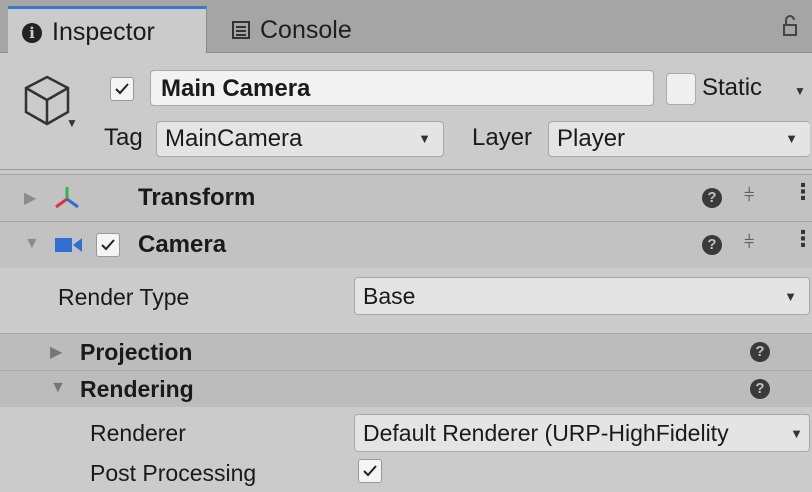 The height and width of the screenshot is (492, 812). What do you see at coordinates (679, 139) in the screenshot?
I see `layer-dropdown: Player ▼` at bounding box center [679, 139].